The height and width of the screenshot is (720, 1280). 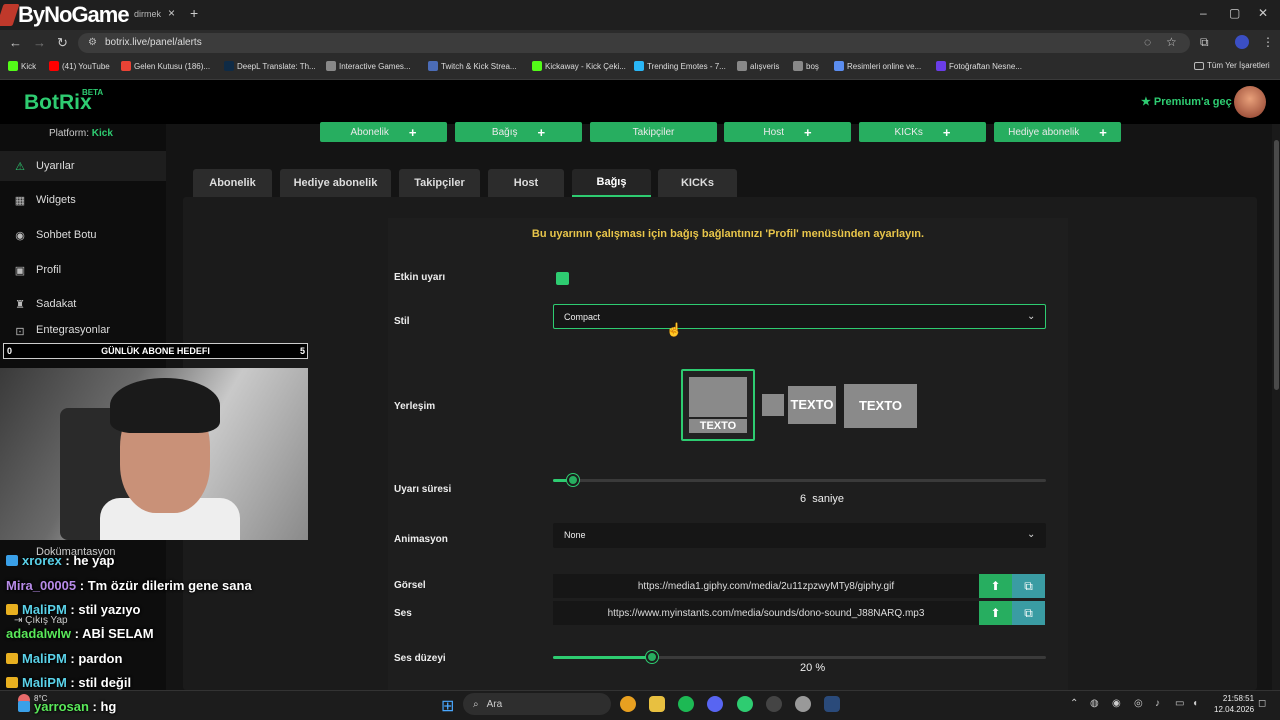 What do you see at coordinates (171, 13) in the screenshot?
I see `tab-close-icon: ×` at bounding box center [171, 13].